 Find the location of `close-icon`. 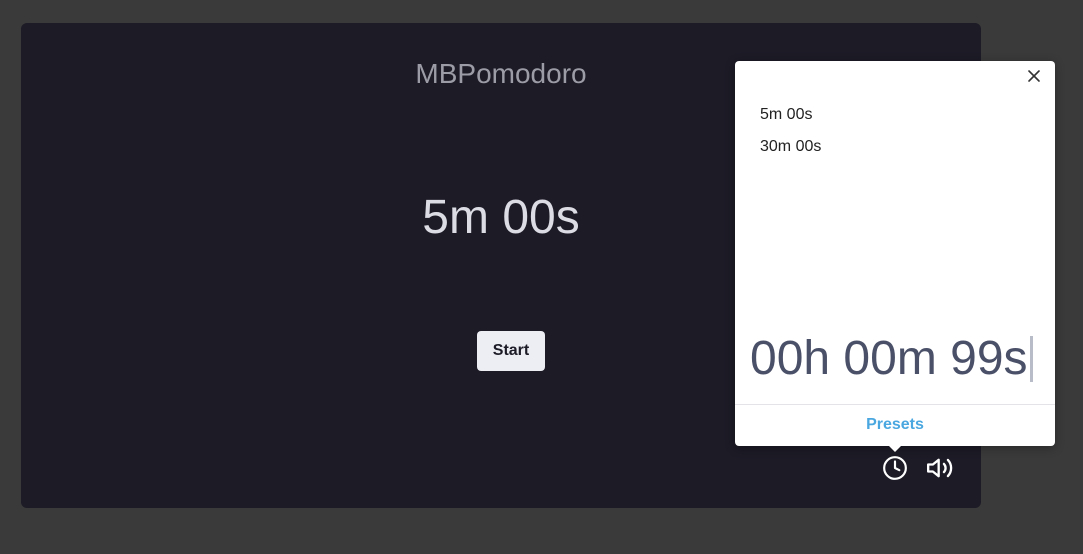

close-icon is located at coordinates (1034, 78).